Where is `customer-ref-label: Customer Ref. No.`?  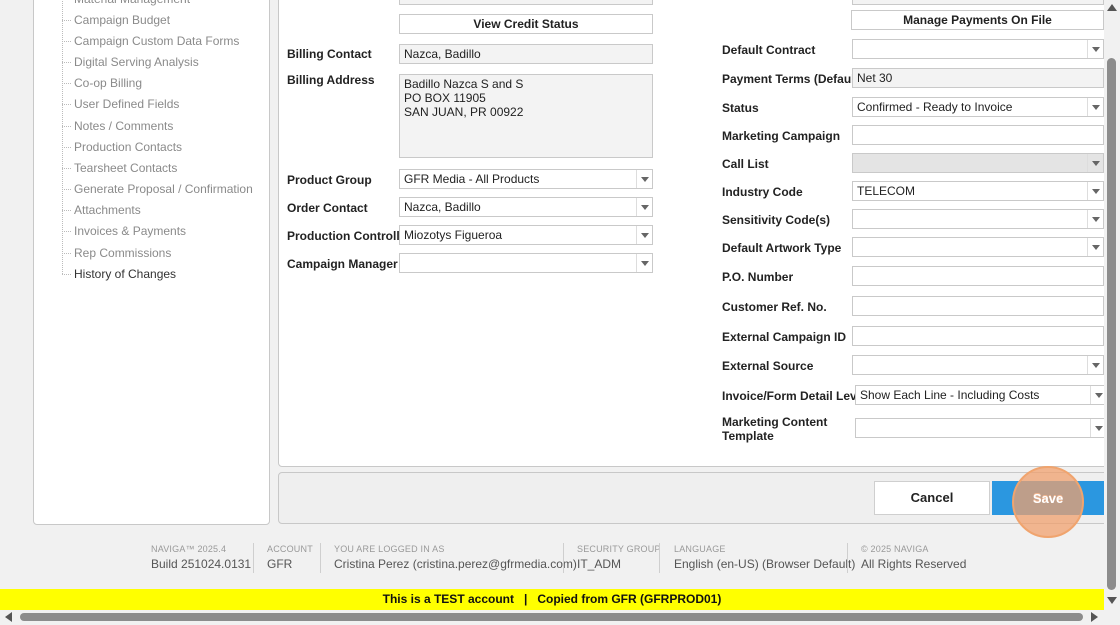 customer-ref-label: Customer Ref. No. is located at coordinates (774, 307).